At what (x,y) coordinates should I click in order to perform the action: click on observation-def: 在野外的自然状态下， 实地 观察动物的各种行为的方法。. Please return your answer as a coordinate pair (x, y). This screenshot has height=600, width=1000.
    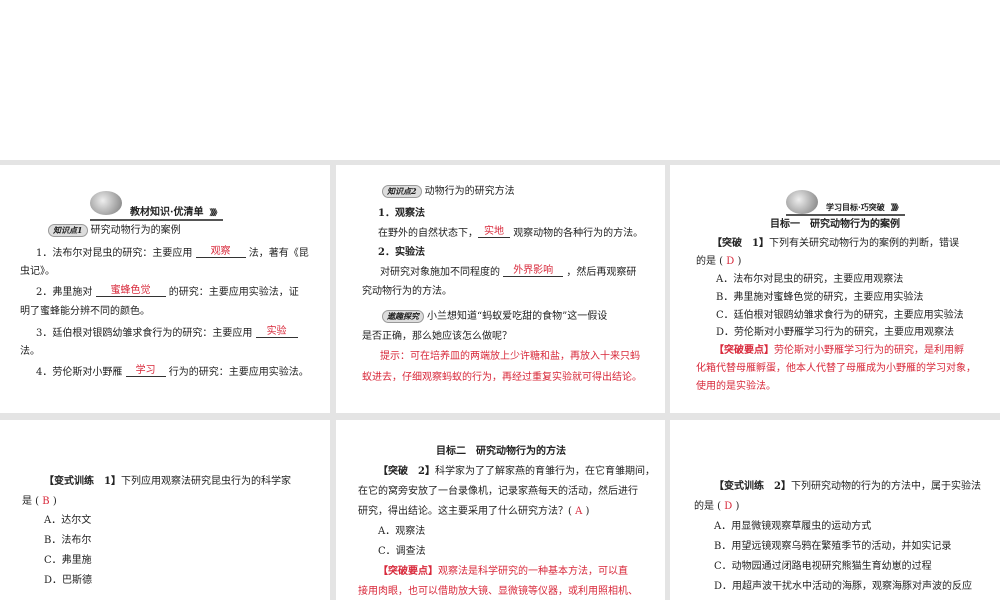
    Looking at the image, I should click on (511, 232).